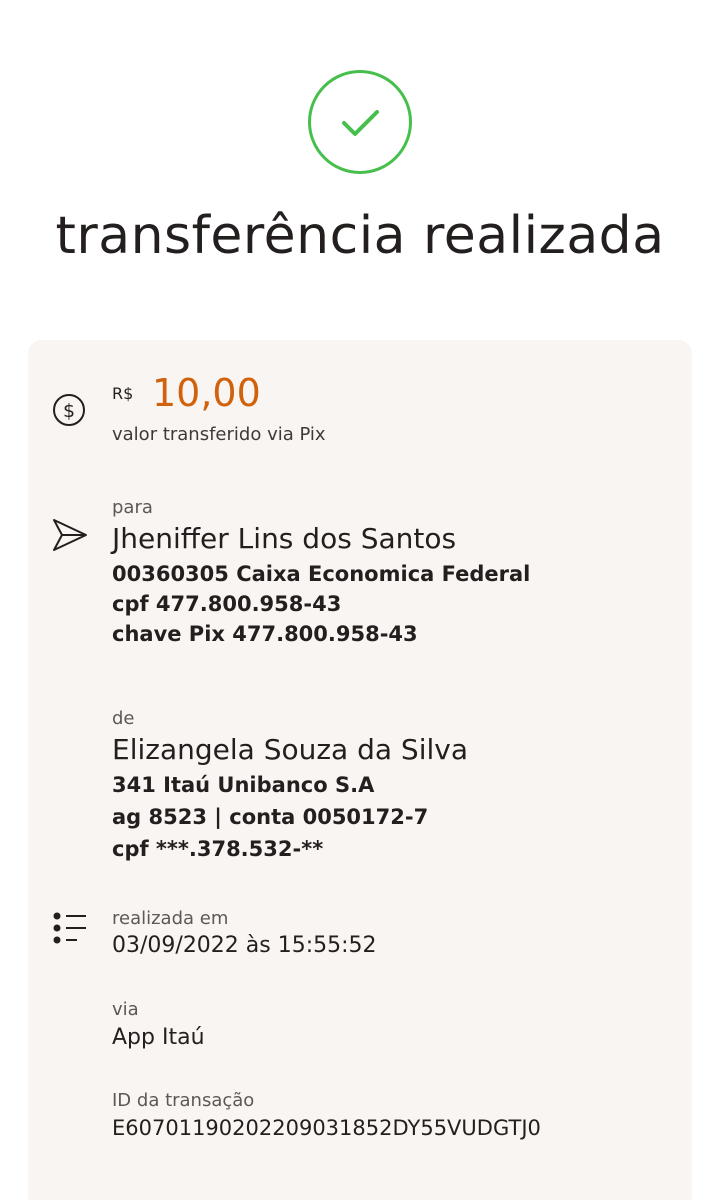  Describe the element at coordinates (123, 393) in the screenshot. I see `currency-symbol: R$` at that location.